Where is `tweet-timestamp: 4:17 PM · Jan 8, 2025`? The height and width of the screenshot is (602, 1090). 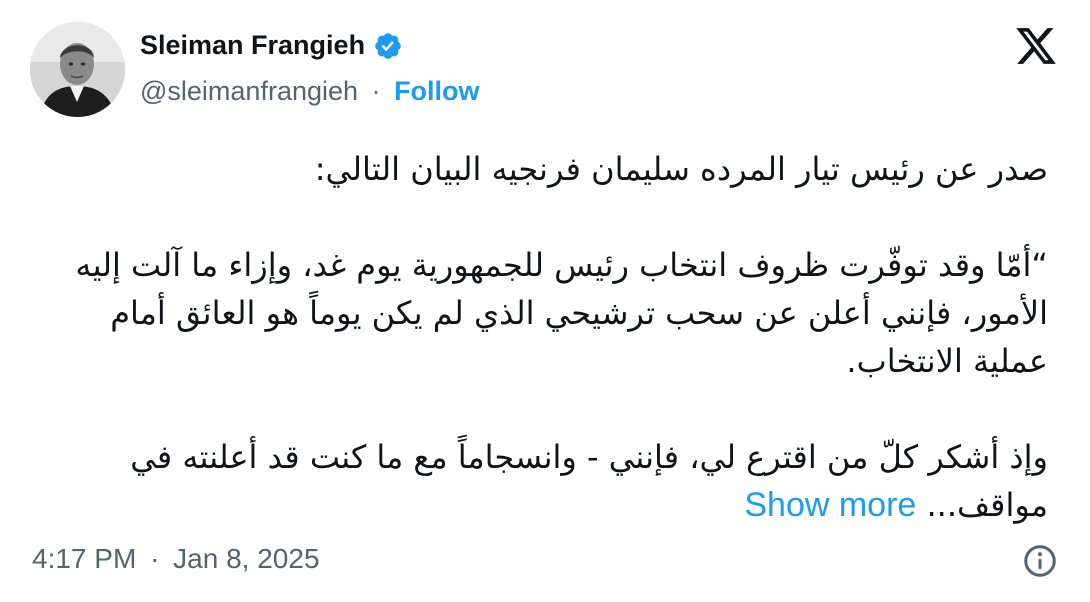
tweet-timestamp: 4:17 PM · Jan 8, 2025 is located at coordinates (176, 559).